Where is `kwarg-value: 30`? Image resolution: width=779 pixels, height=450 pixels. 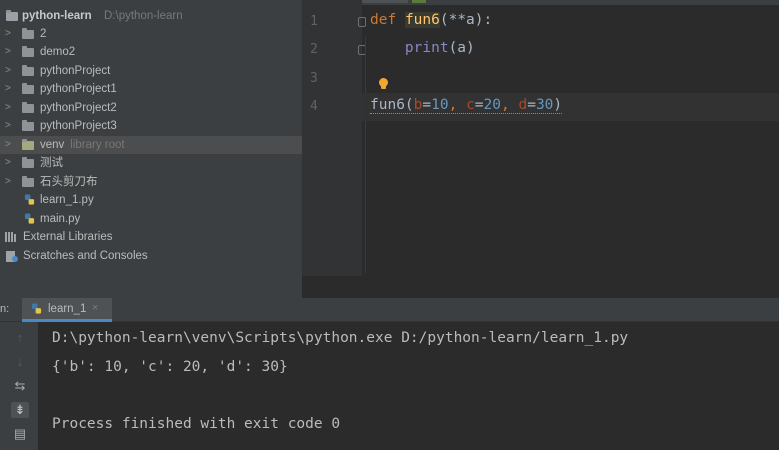
kwarg-value: 30 is located at coordinates (544, 105).